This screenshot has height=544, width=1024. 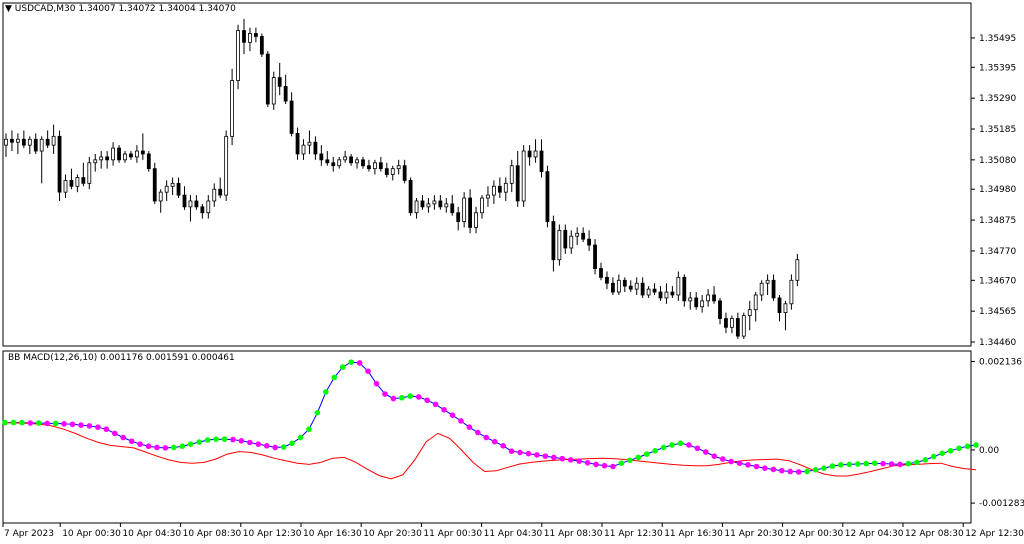 What do you see at coordinates (997, 68) in the screenshot?
I see `price-axis-label: 1.35395` at bounding box center [997, 68].